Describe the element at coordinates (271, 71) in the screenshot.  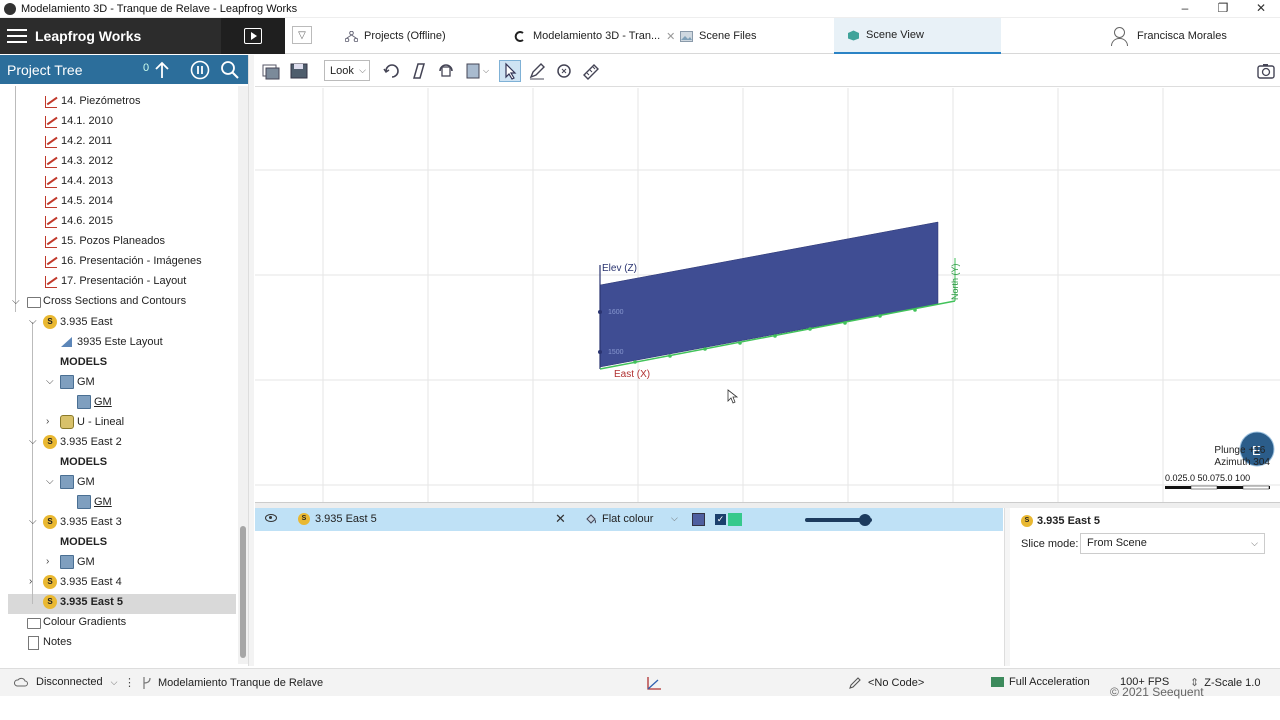
I see `new-scene-window-button` at that location.